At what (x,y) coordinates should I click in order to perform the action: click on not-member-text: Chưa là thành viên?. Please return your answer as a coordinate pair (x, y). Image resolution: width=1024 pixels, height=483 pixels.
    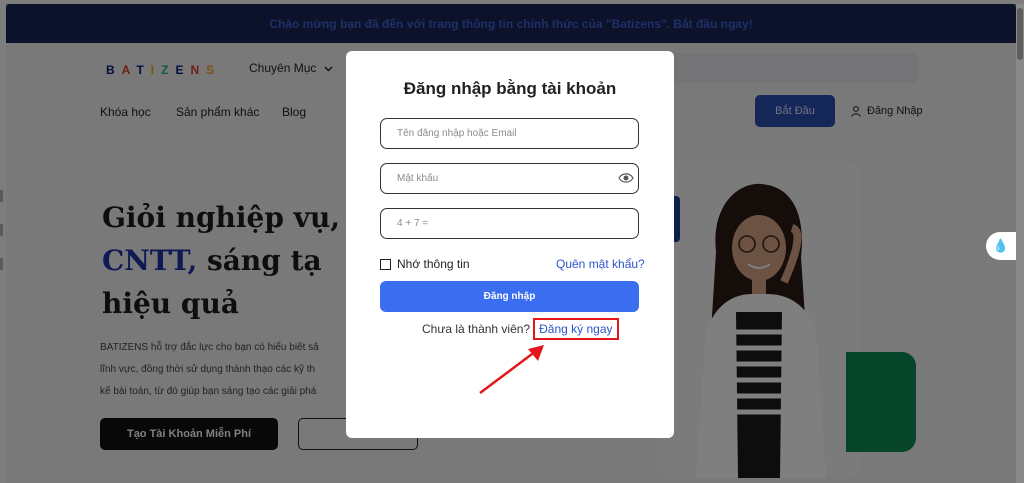
    Looking at the image, I should click on (476, 329).